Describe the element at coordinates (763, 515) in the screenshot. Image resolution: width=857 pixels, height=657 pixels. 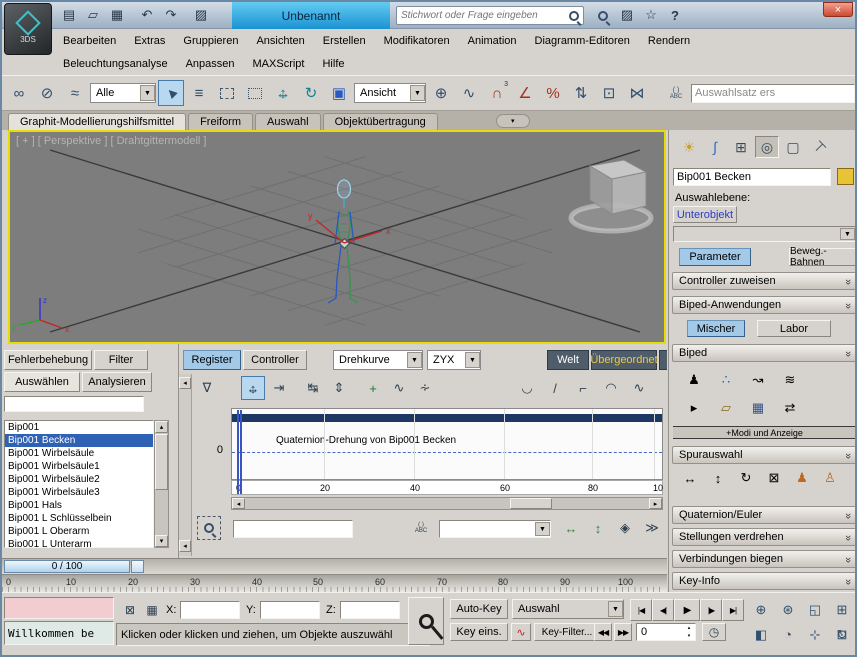
I see `rollout-quaternion-euler: Quaternion/Euler»` at that location.